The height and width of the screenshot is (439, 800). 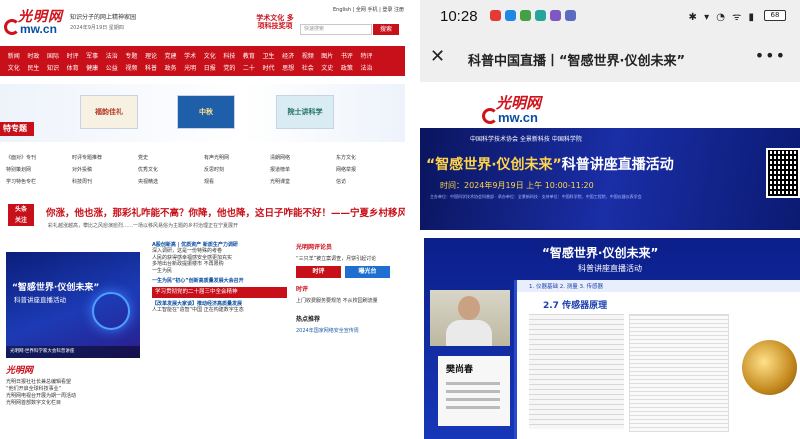 What do you see at coordinates (132, 55) in the screenshot?
I see `nav-item: 专题` at bounding box center [132, 55].